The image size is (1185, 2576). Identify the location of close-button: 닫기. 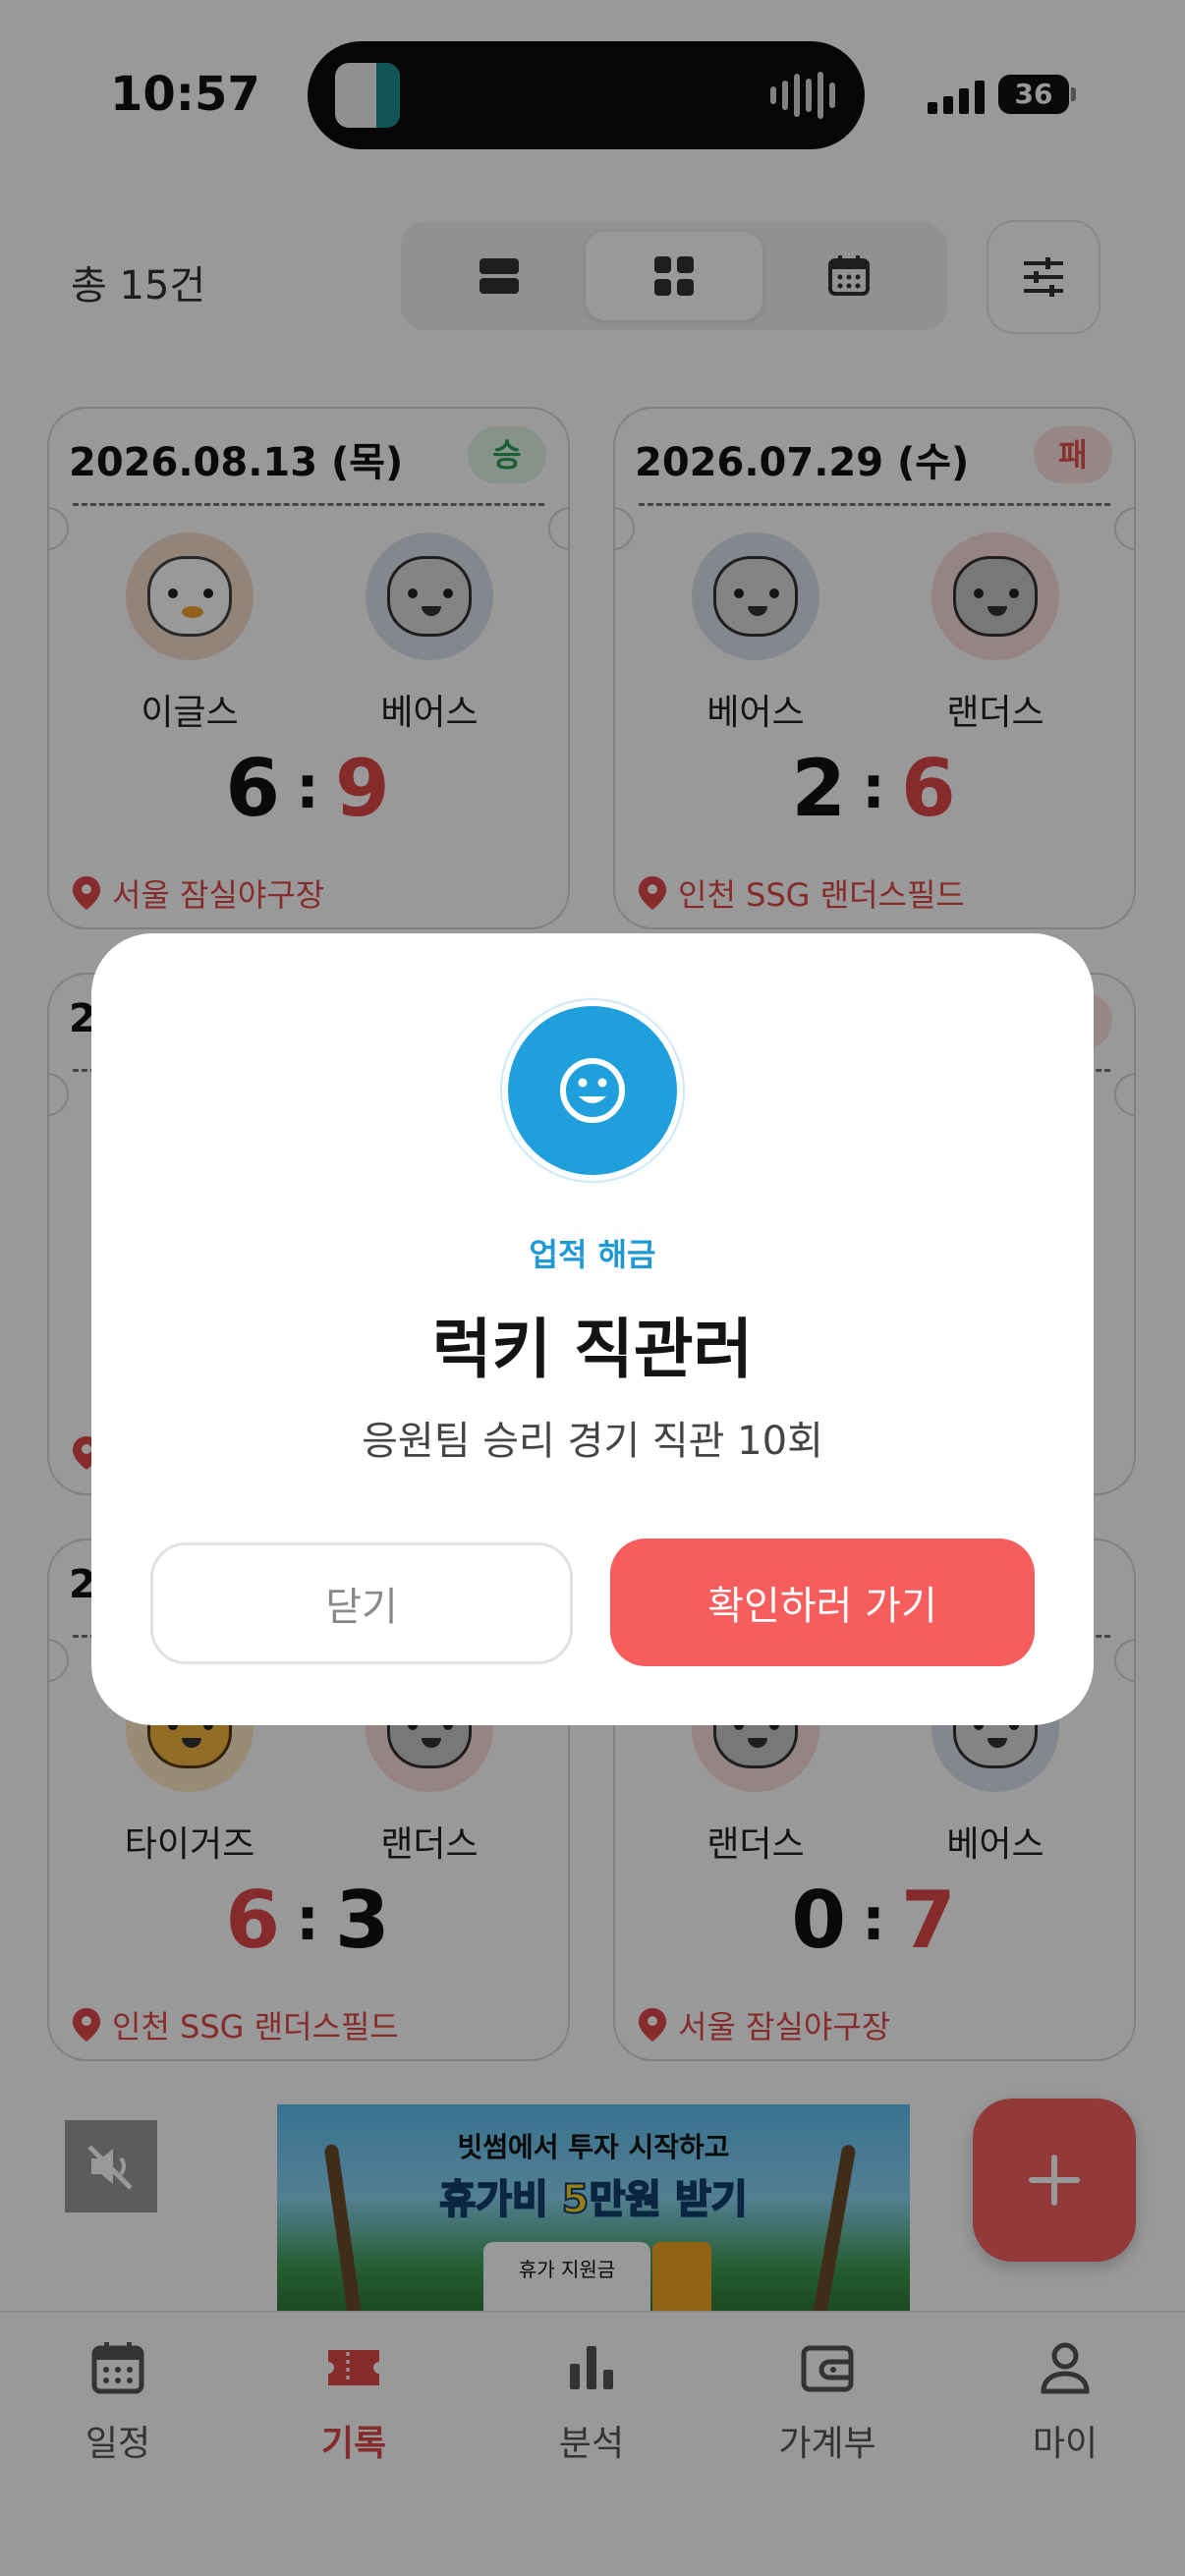
(362, 1603).